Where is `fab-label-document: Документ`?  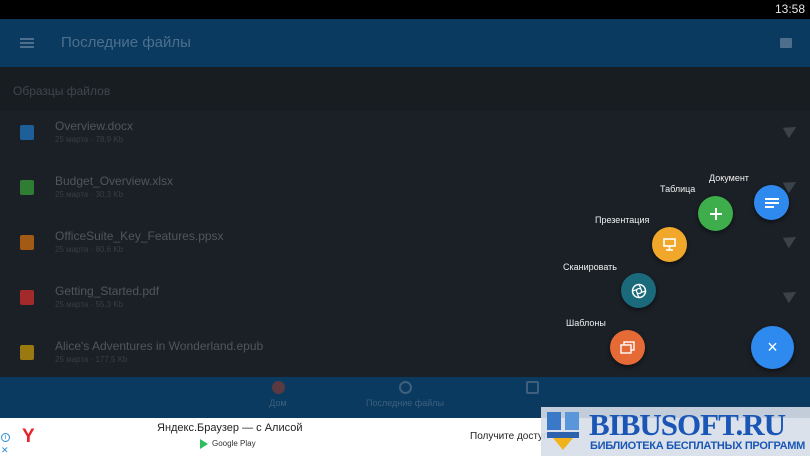
fab-label-document: Документ is located at coordinates (729, 178).